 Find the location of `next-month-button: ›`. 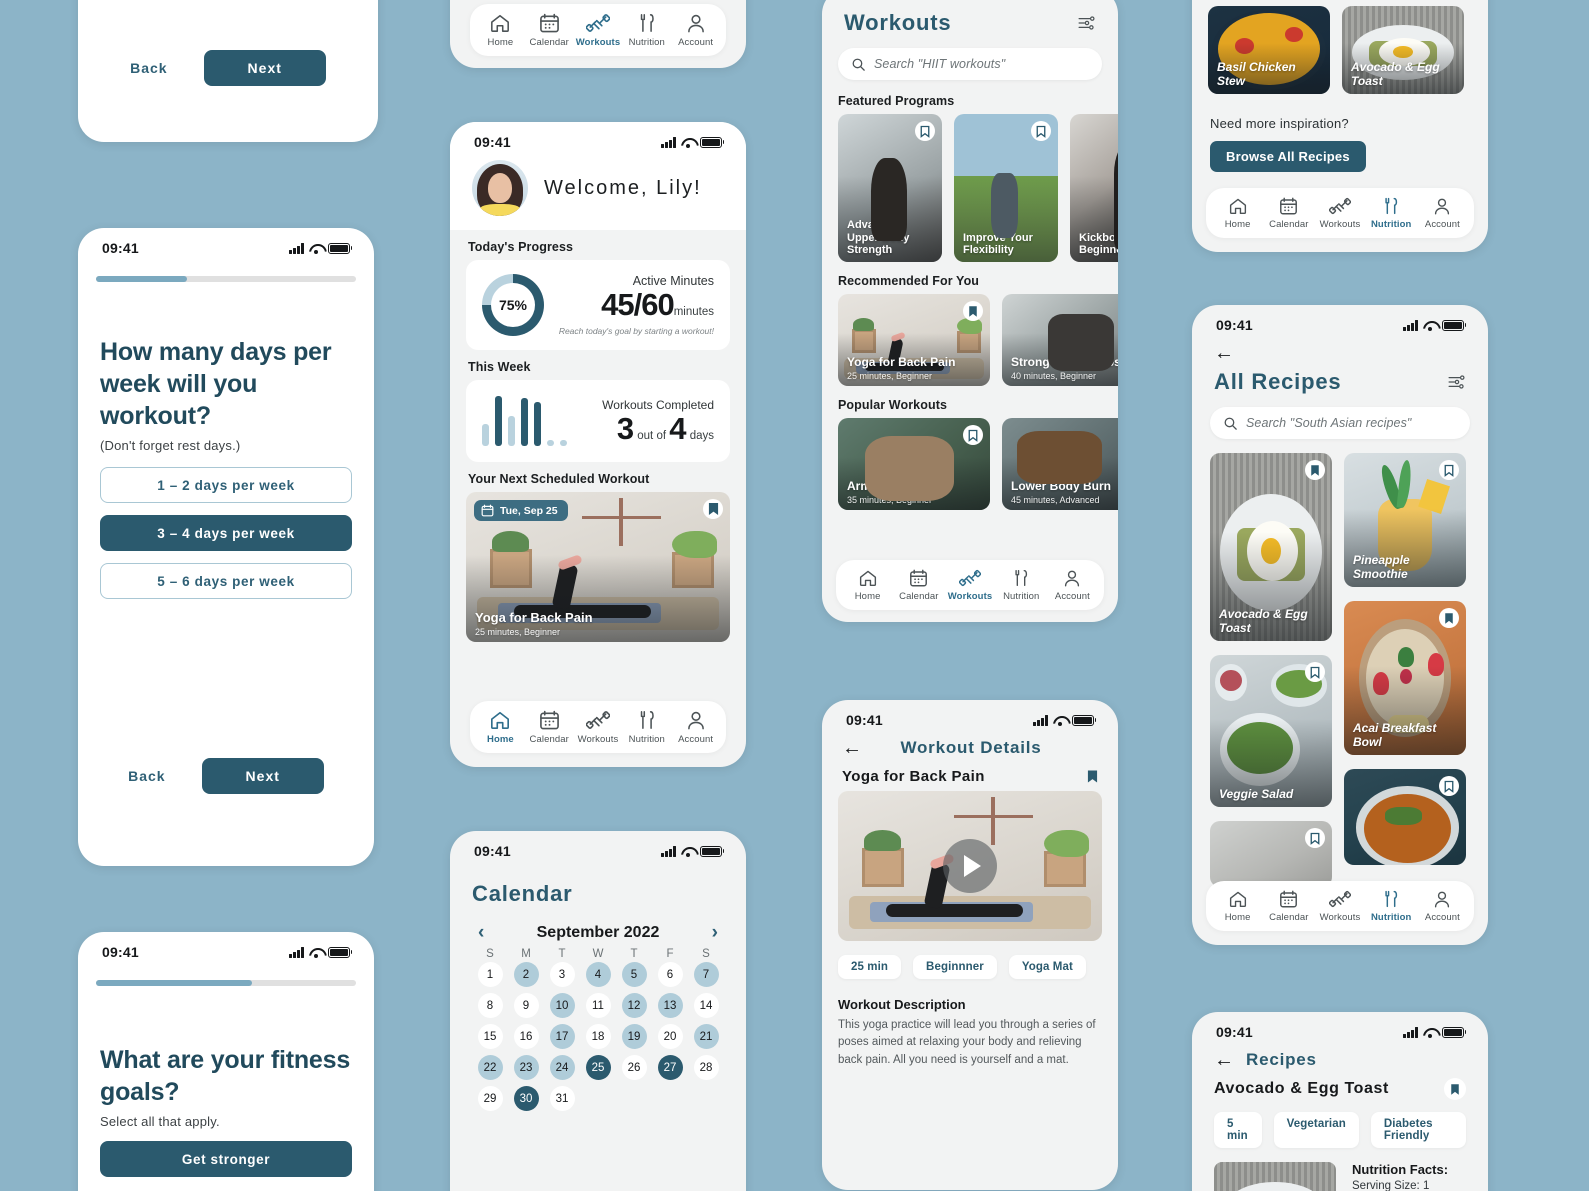

next-month-button: › is located at coordinates (715, 932).